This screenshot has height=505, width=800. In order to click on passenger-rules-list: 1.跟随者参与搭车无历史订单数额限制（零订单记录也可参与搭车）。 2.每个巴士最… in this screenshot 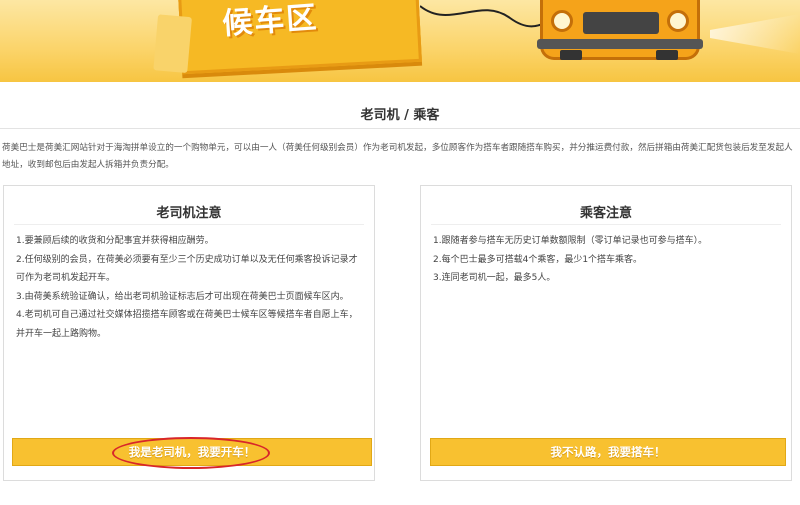, I will do `click(605, 260)`.